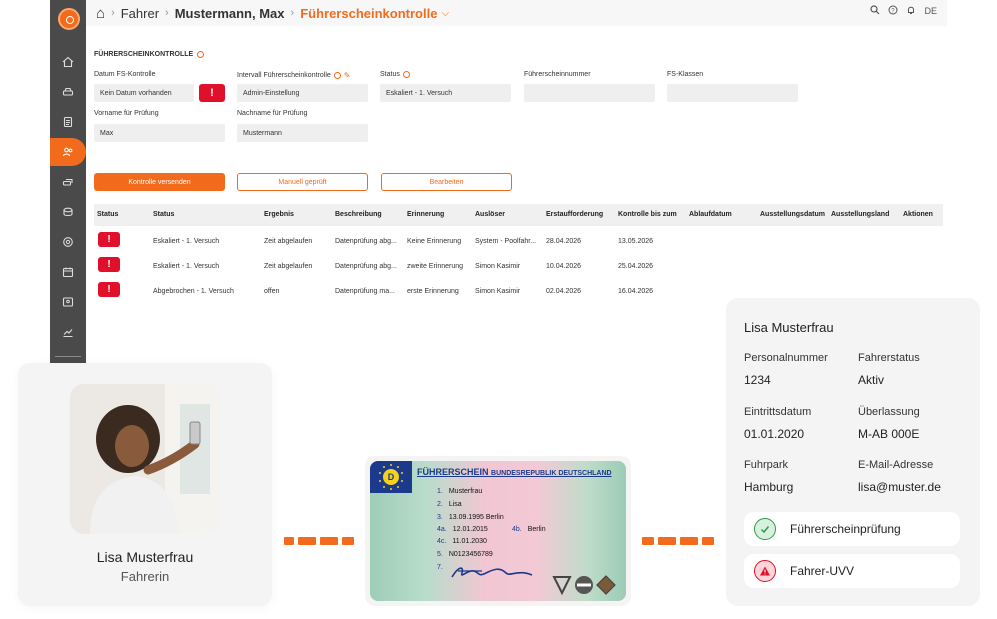  I want to click on nachname-field: Mustermann, so click(302, 133).